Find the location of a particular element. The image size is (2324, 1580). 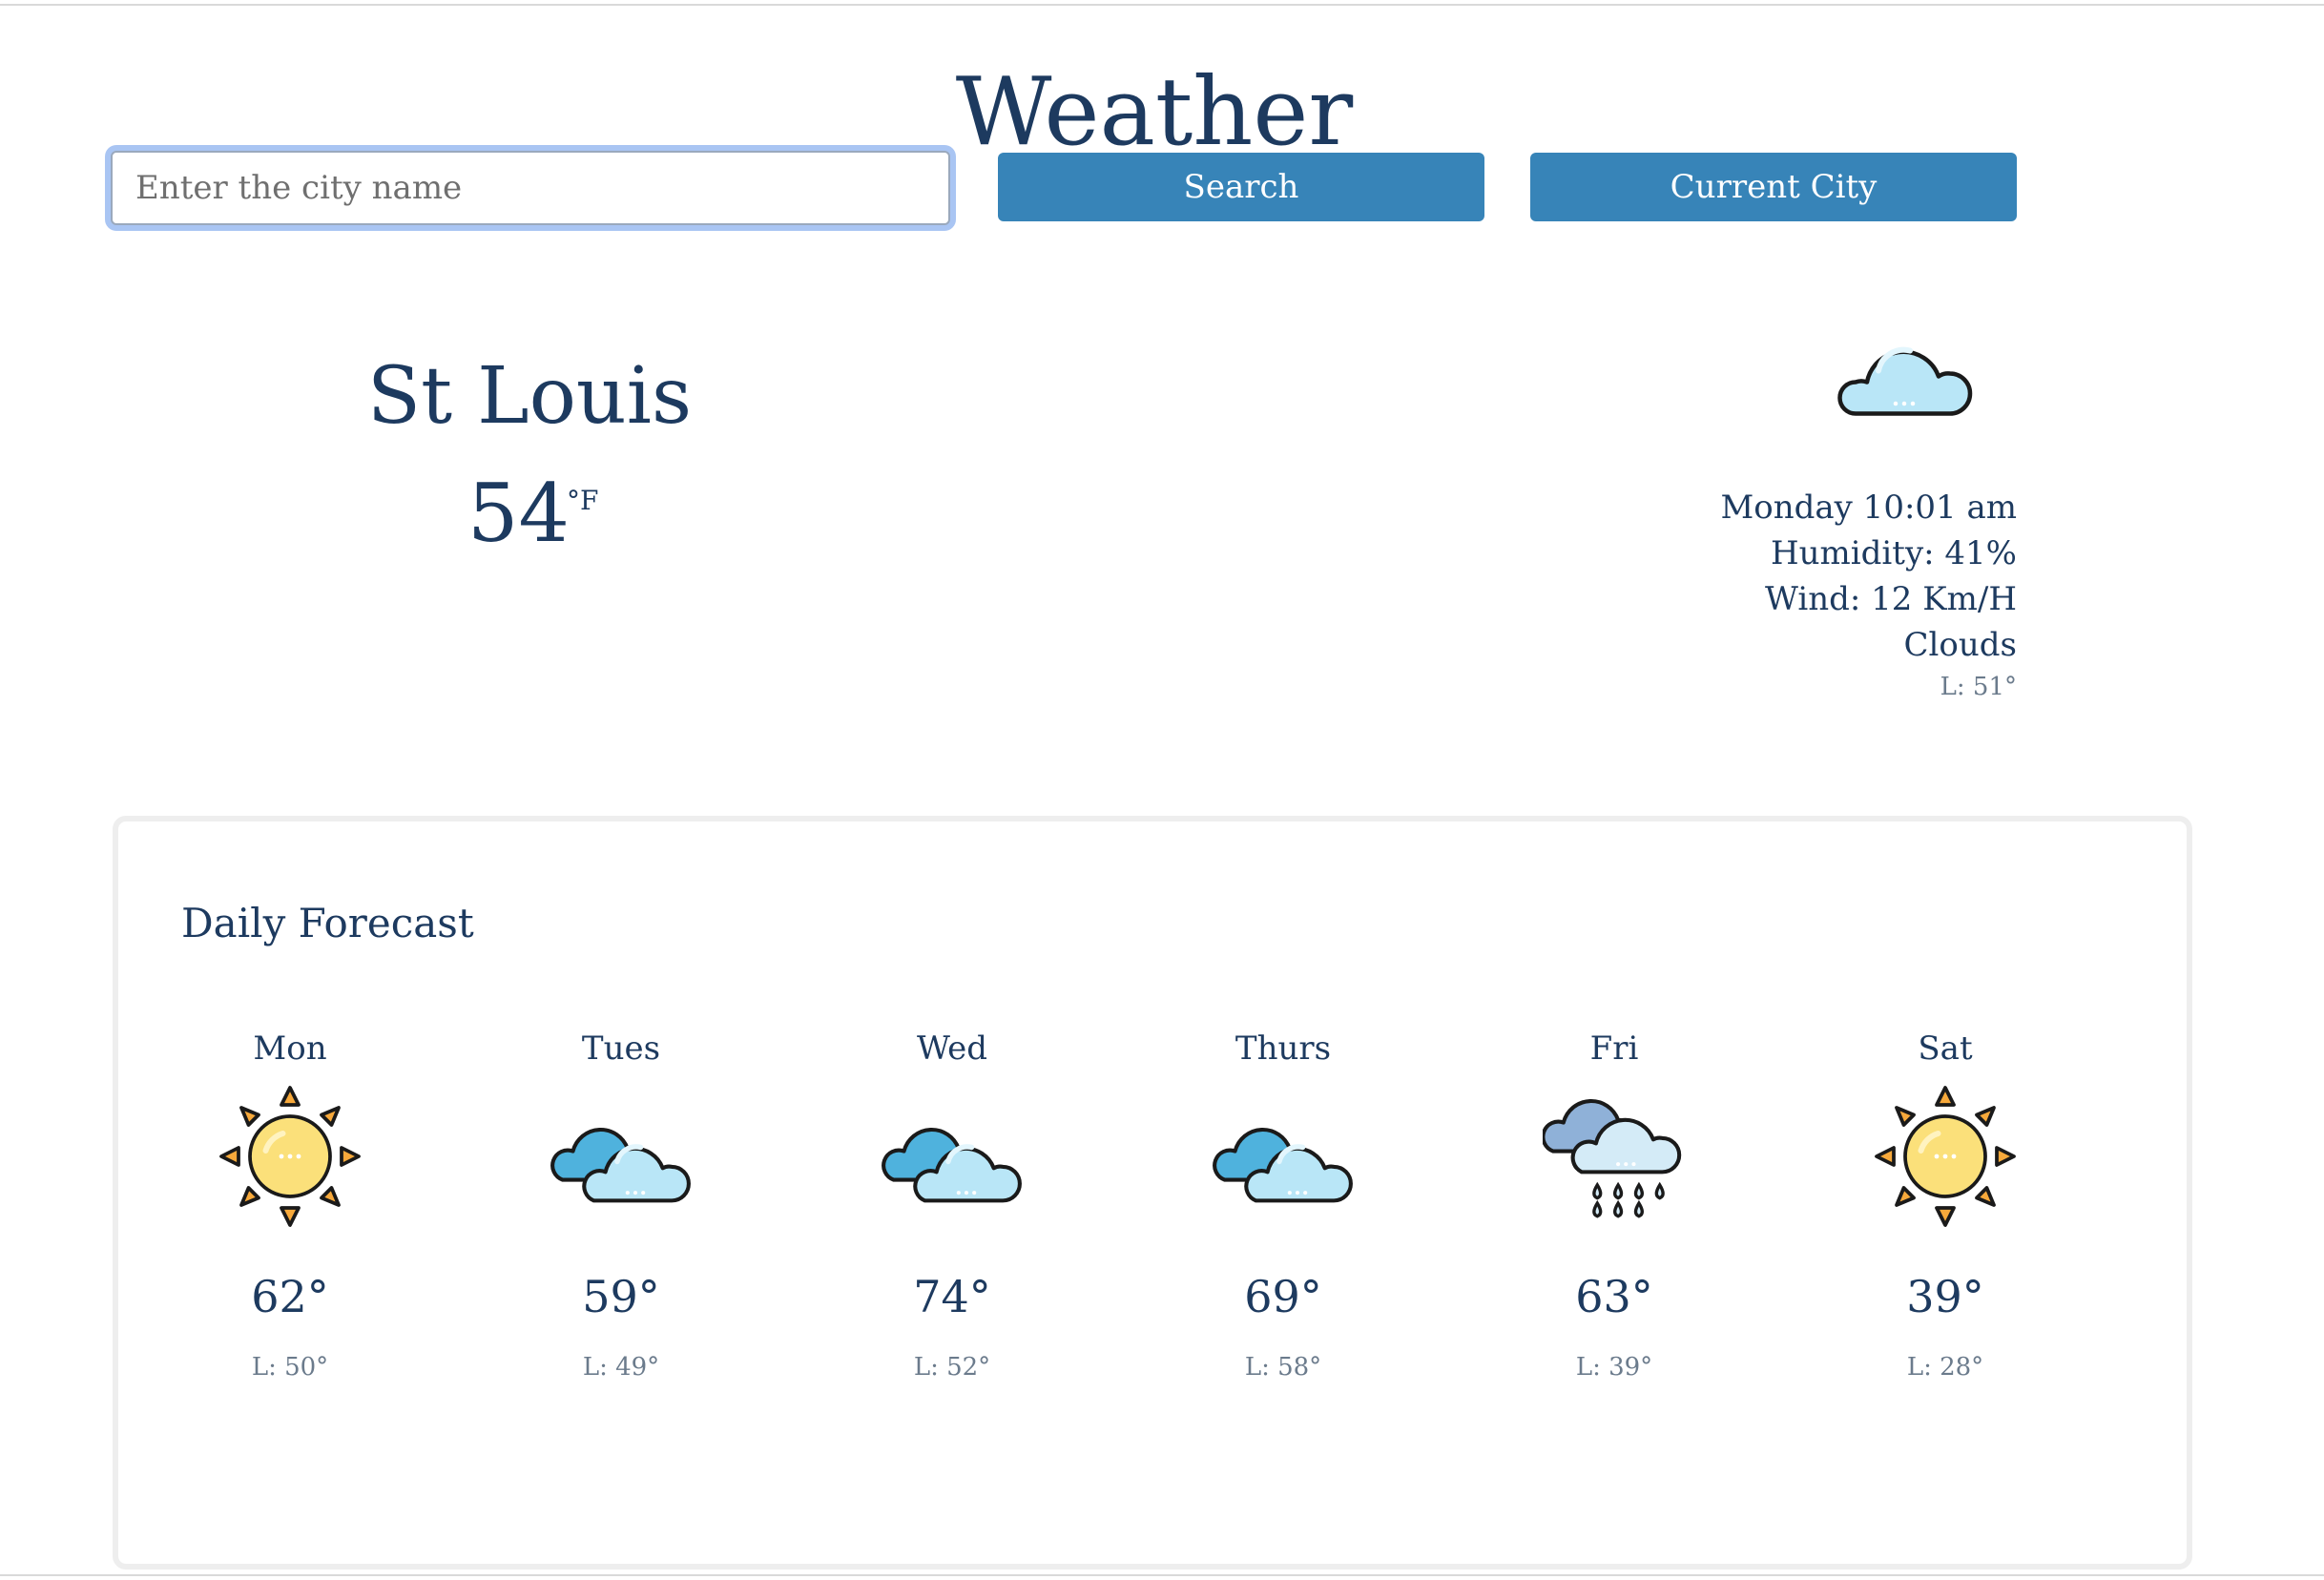

cloud-icon is located at coordinates (1901, 372).